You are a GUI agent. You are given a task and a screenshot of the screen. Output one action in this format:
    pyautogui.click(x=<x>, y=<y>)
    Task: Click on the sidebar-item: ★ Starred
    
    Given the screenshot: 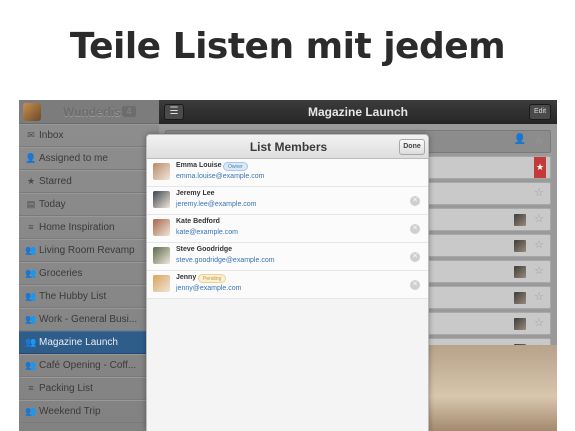 What is the action you would take?
    pyautogui.click(x=89, y=181)
    